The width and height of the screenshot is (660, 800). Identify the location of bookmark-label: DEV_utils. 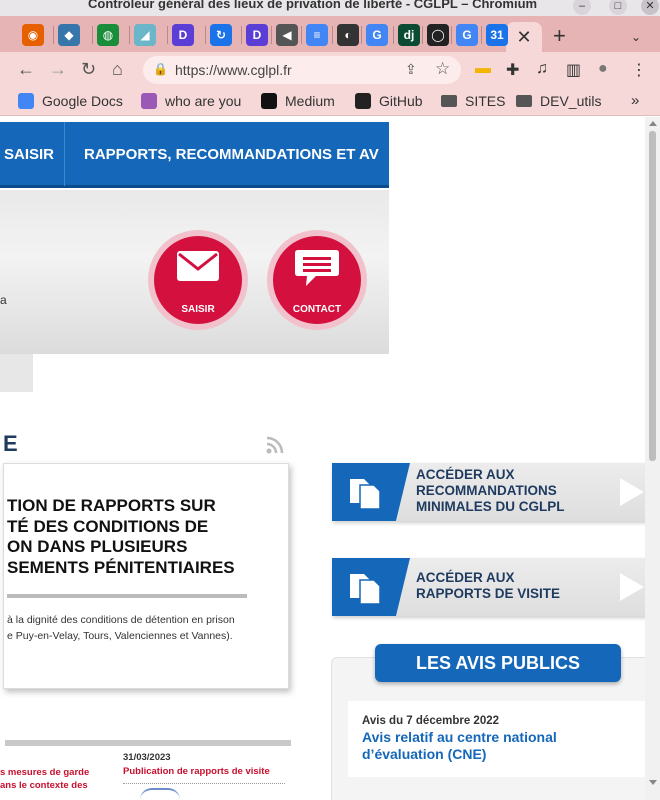
(571, 101).